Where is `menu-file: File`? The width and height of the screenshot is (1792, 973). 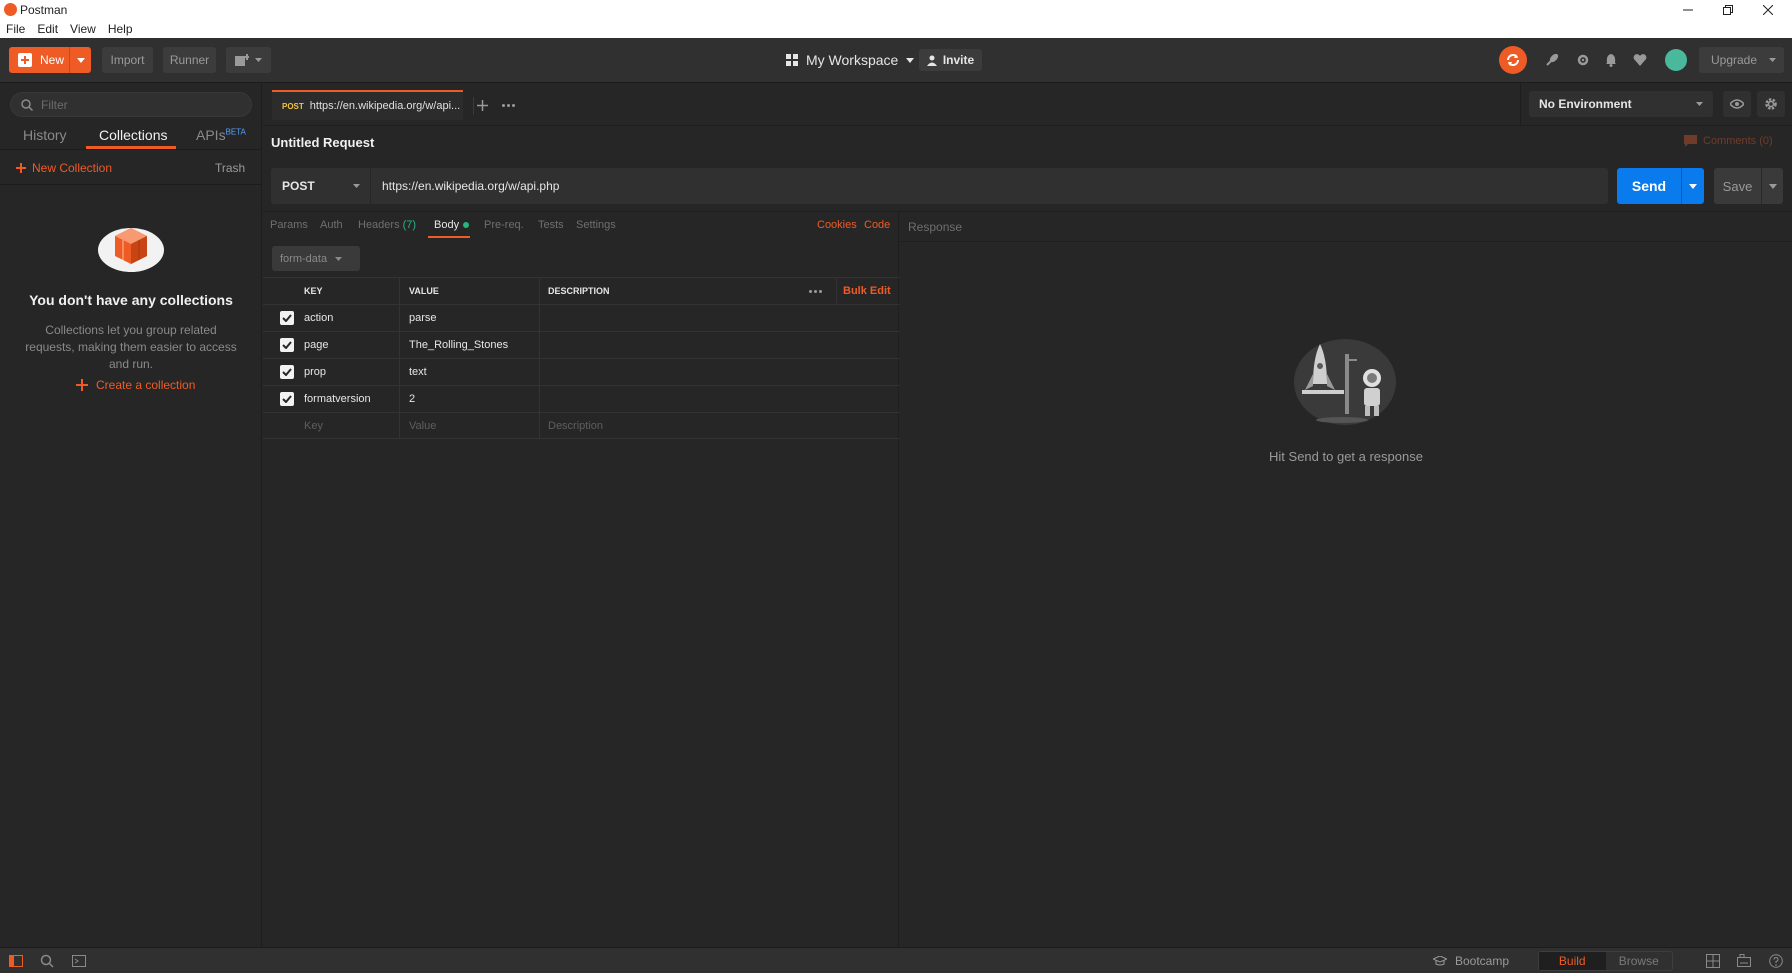
menu-file: File is located at coordinates (15, 29).